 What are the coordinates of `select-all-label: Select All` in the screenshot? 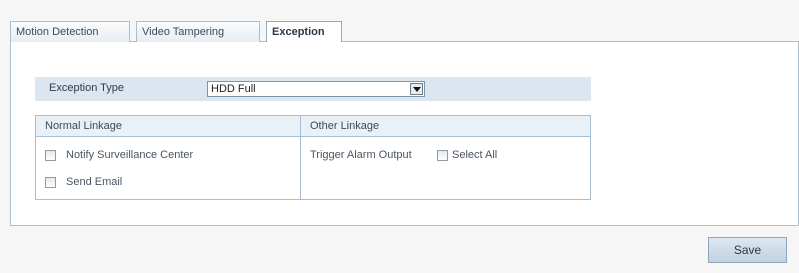 It's located at (475, 155).